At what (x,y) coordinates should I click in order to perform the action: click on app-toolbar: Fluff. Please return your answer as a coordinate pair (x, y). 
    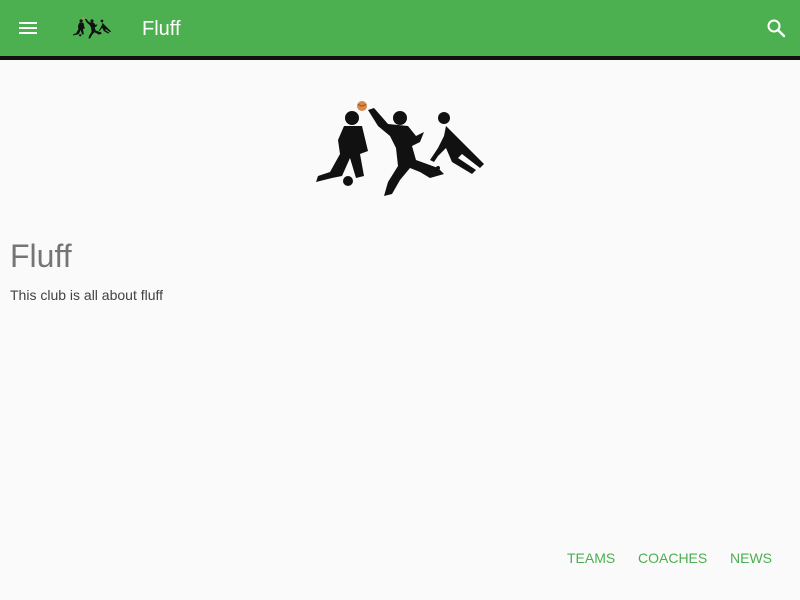
    Looking at the image, I should click on (400, 28).